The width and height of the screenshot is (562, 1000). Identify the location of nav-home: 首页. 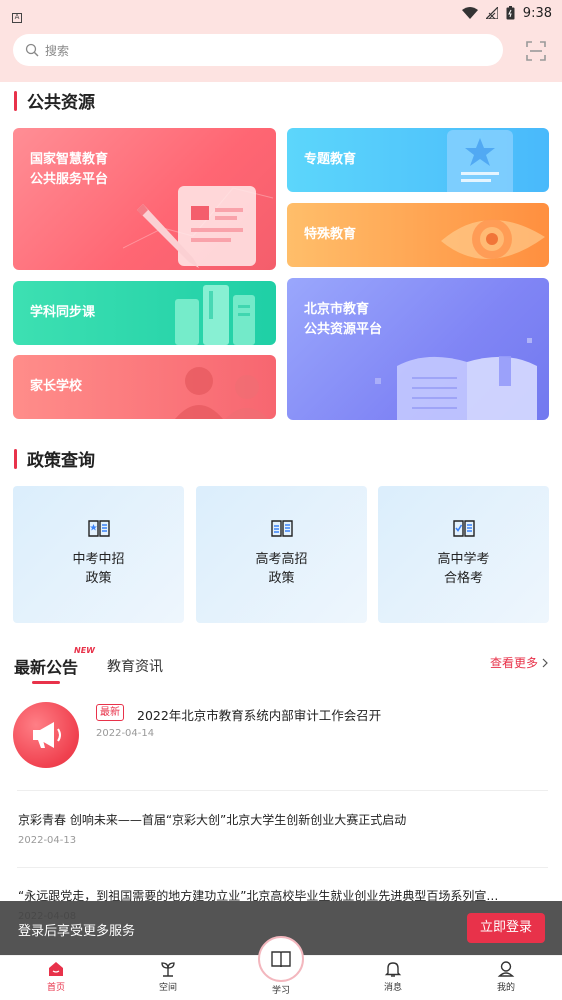
(56, 976).